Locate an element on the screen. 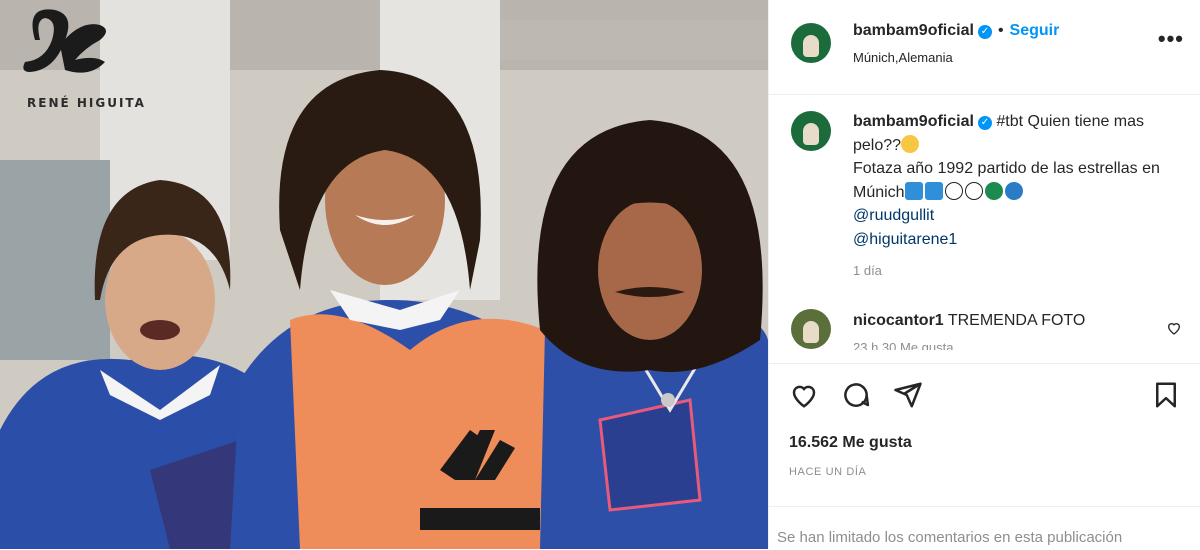 The image size is (1200, 550). header-user-line: bambam9oficial ✓ • Seguir is located at coordinates (956, 31).